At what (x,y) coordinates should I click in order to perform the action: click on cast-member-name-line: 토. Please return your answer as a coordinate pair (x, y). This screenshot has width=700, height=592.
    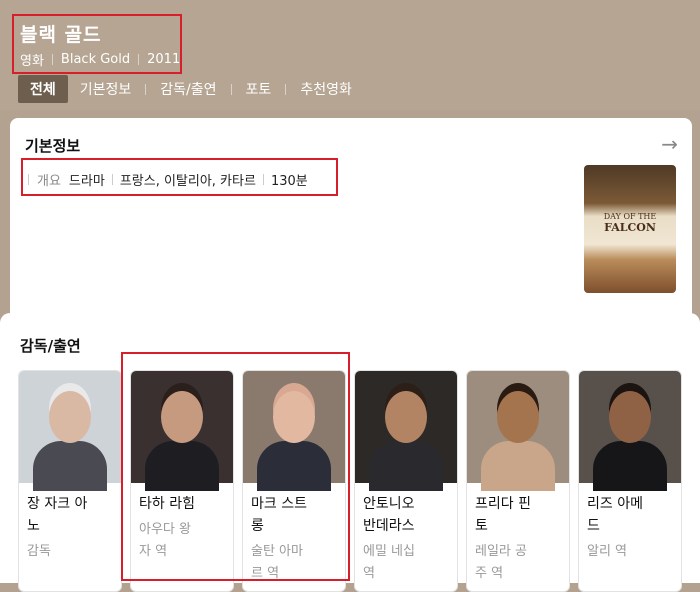
    Looking at the image, I should click on (481, 526).